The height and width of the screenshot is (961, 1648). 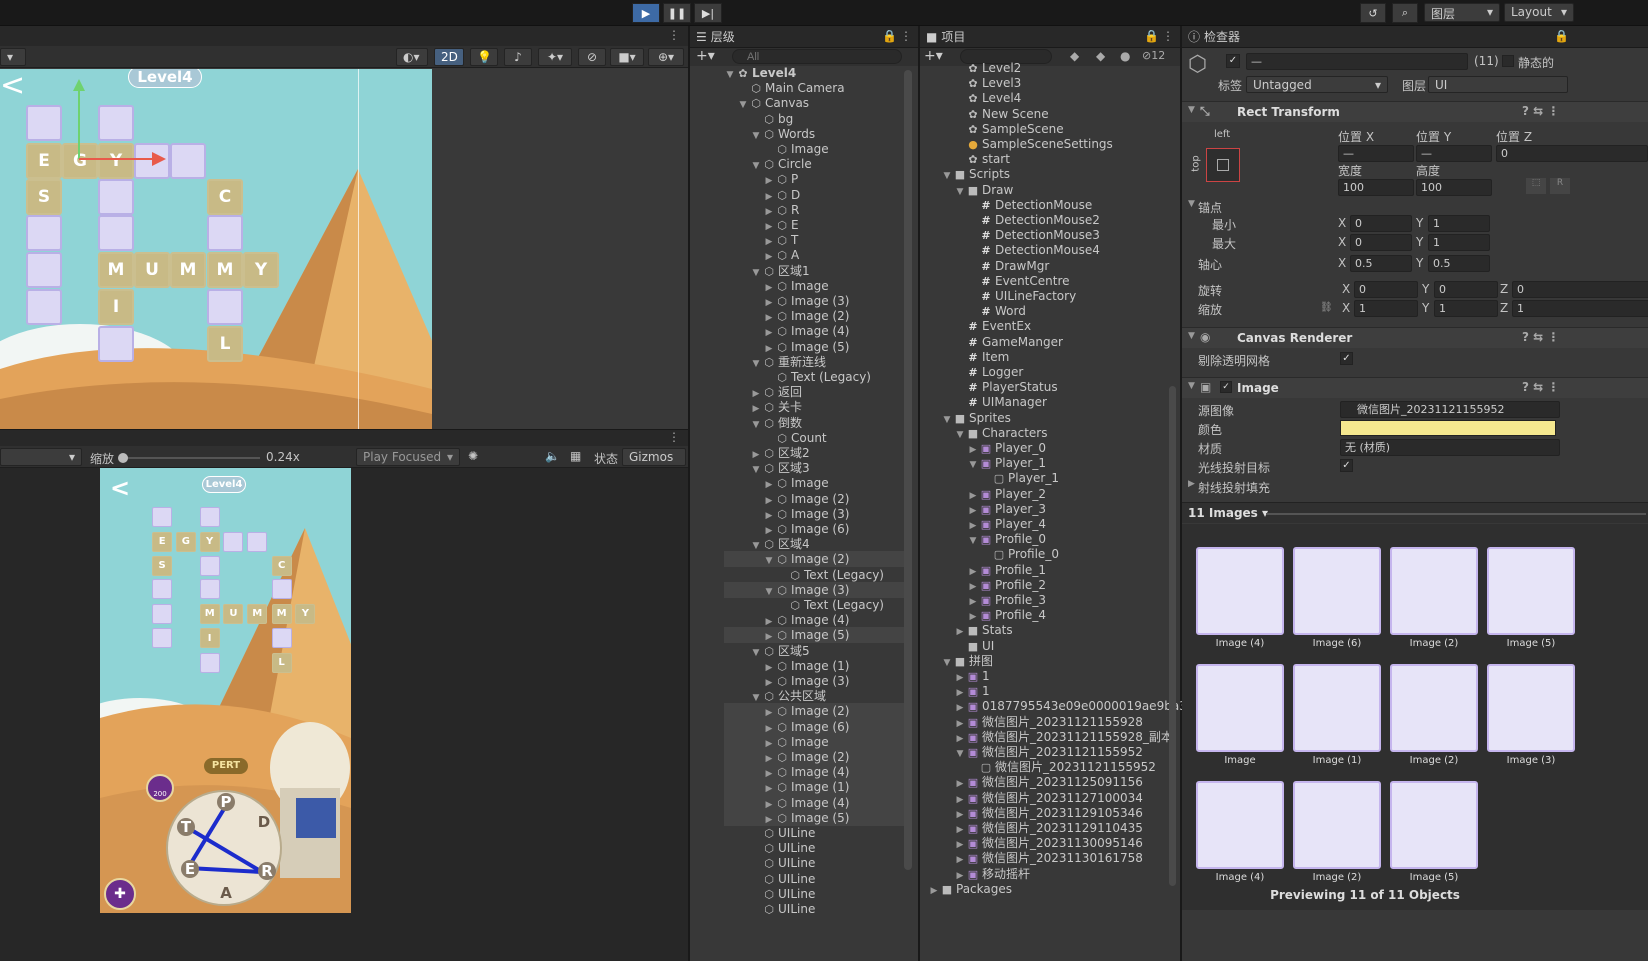 What do you see at coordinates (817, 56) in the screenshot?
I see `hierarchy-search-input` at bounding box center [817, 56].